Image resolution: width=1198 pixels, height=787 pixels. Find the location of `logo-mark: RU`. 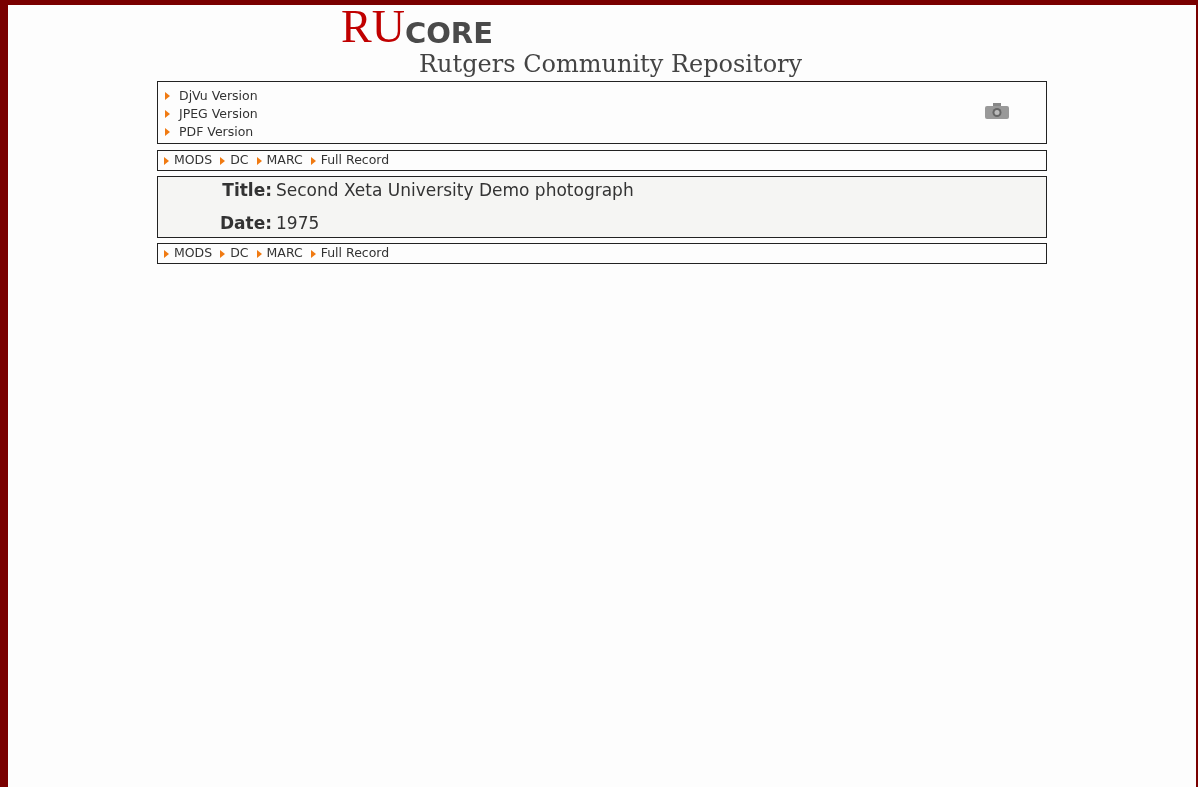

logo-mark: RU is located at coordinates (373, 27).